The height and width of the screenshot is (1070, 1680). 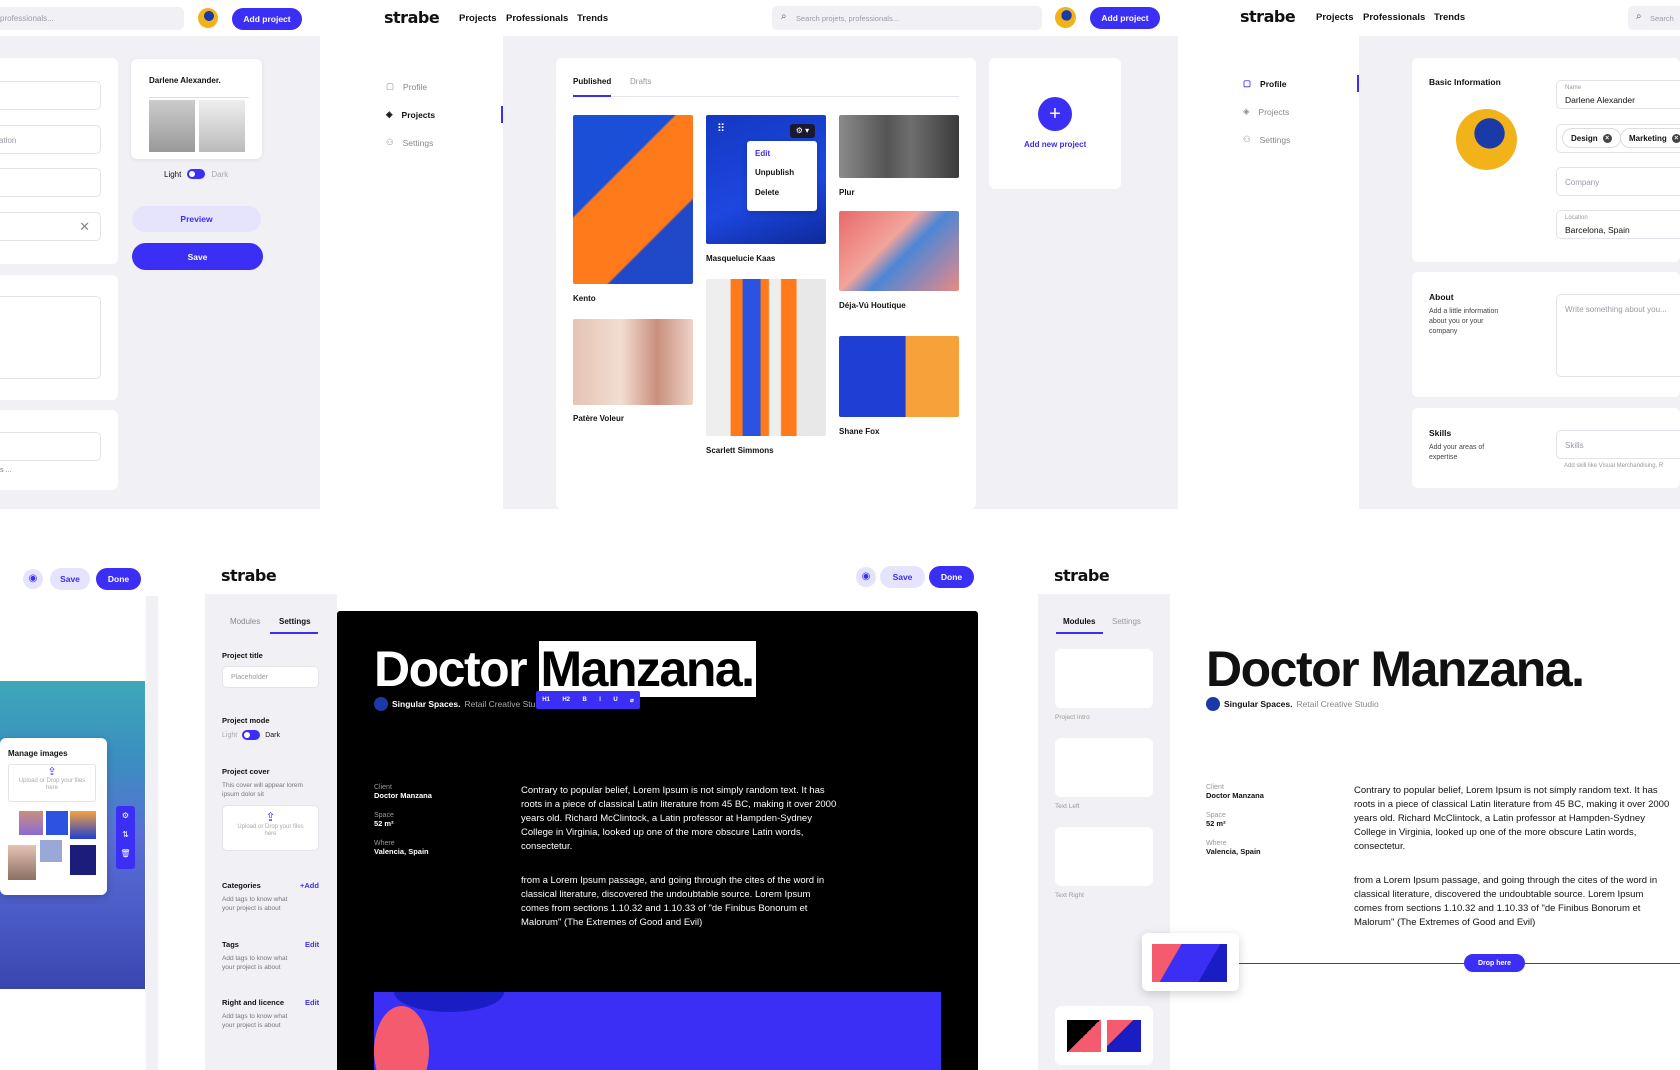 I want to click on project-name: Masquelucie Kaas, so click(x=740, y=258).